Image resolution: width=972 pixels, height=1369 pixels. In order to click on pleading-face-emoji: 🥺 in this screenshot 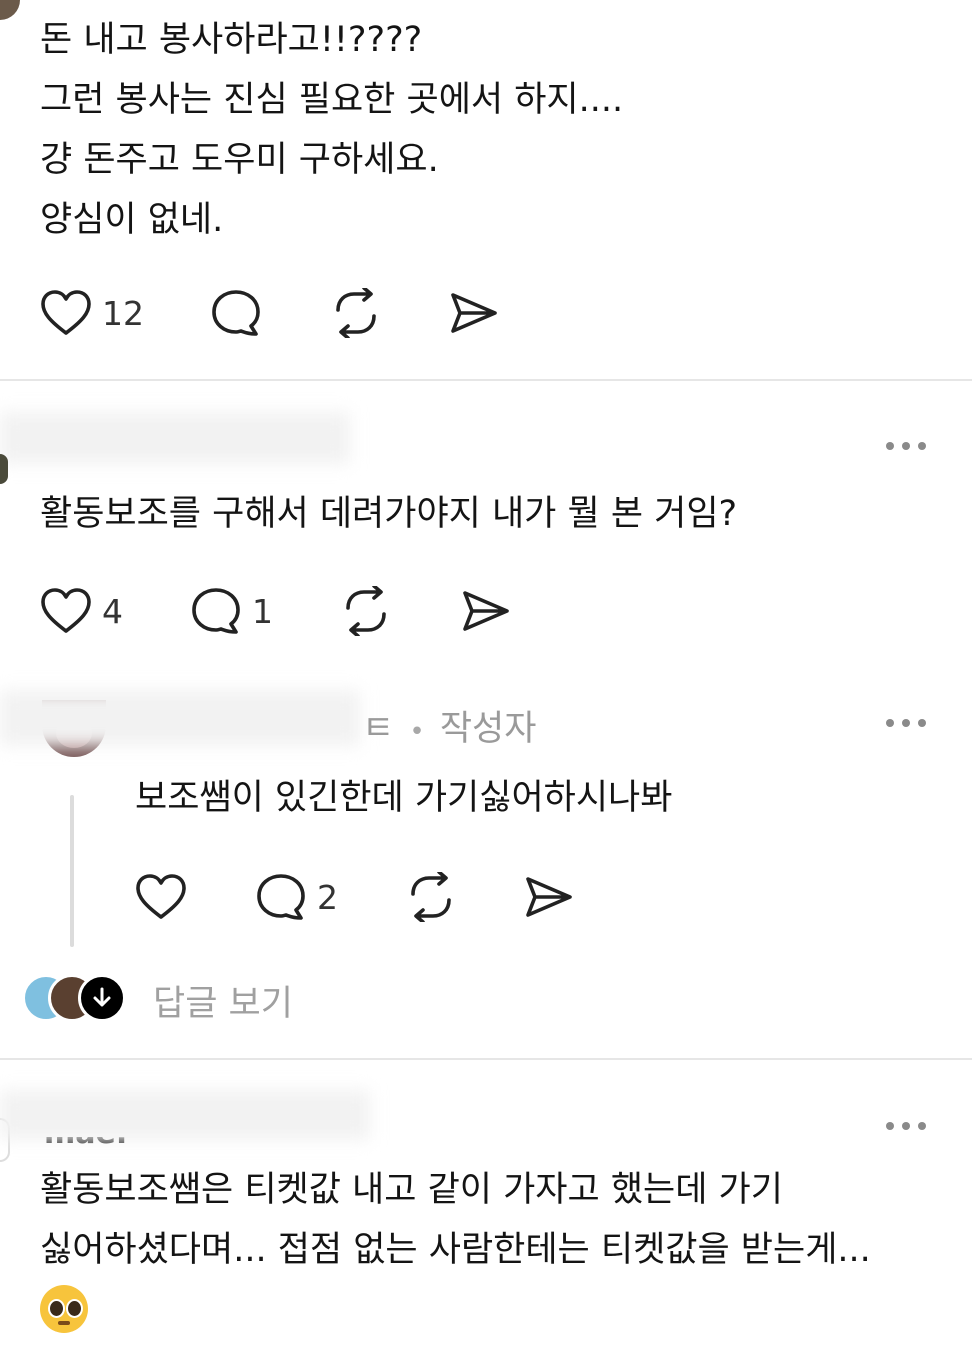, I will do `click(65, 1310)`.